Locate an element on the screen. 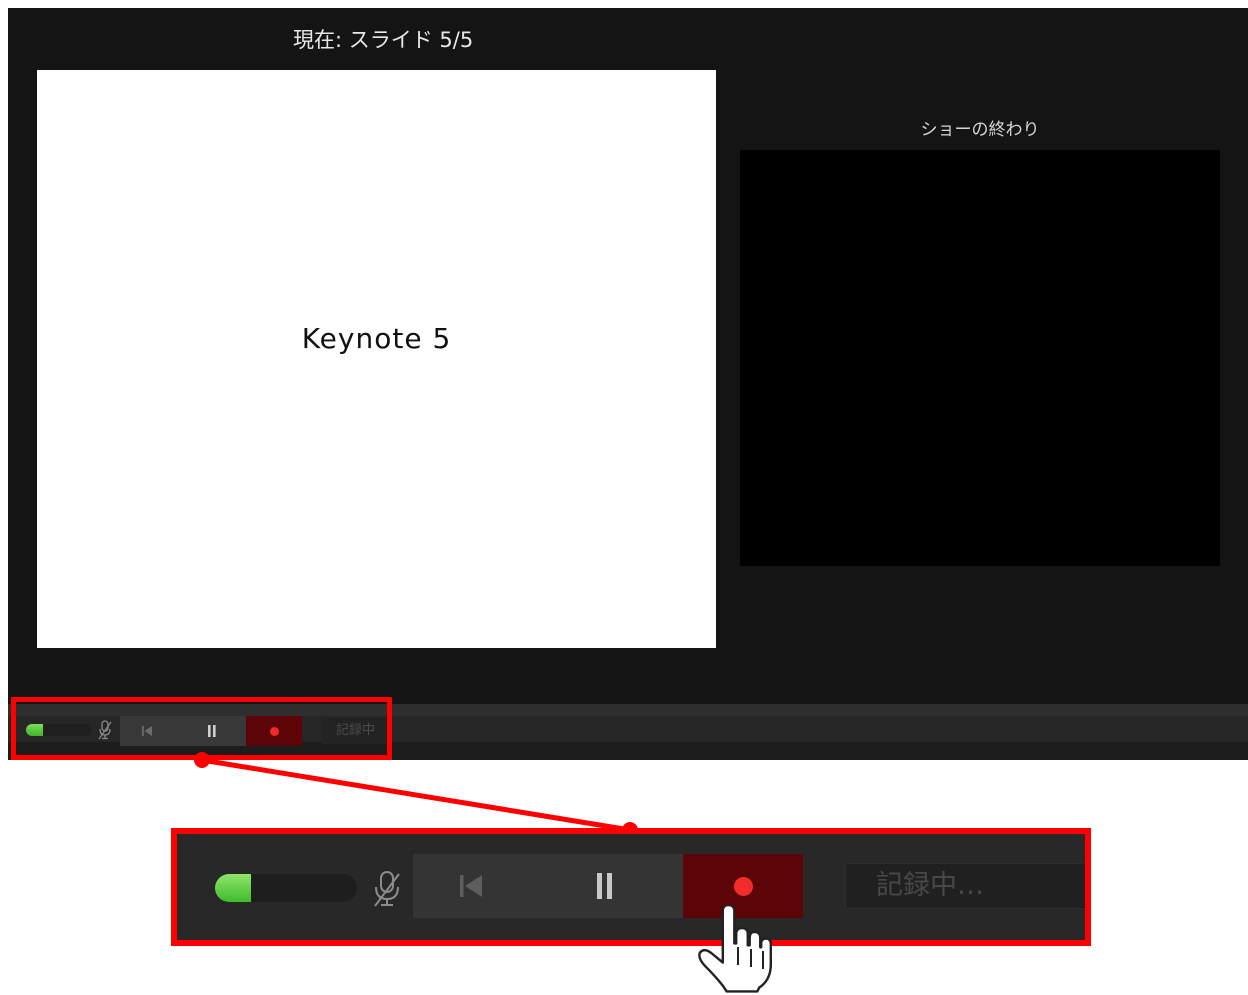 The image size is (1248, 995). next-slide-label: ショーの終わり is located at coordinates (980, 130).